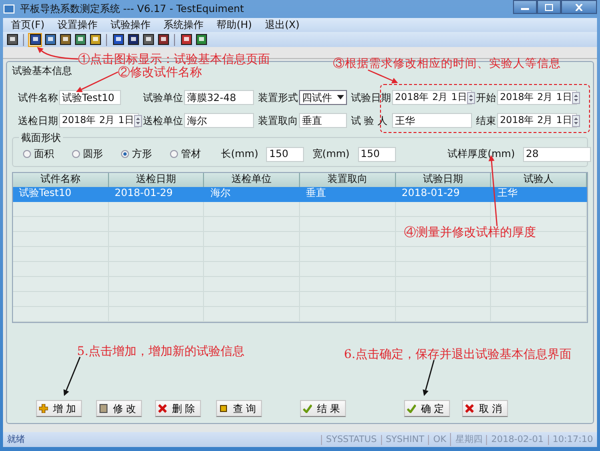 The height and width of the screenshot is (451, 600). What do you see at coordinates (38, 98) in the screenshot?
I see `field-label: 试件名称` at bounding box center [38, 98].